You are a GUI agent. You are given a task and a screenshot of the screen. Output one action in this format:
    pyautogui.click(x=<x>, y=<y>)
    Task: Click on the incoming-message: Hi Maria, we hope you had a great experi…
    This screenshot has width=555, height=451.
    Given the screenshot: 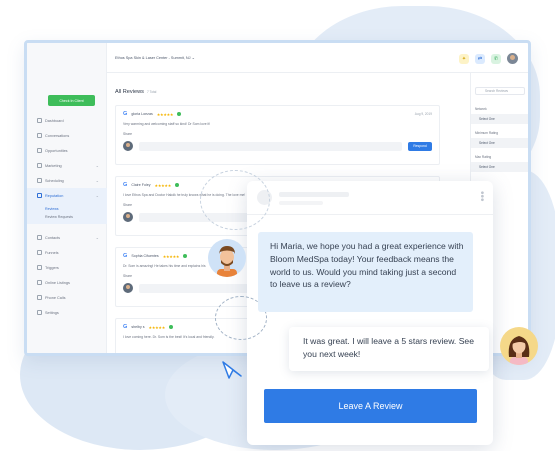 What is the action you would take?
    pyautogui.click(x=365, y=272)
    